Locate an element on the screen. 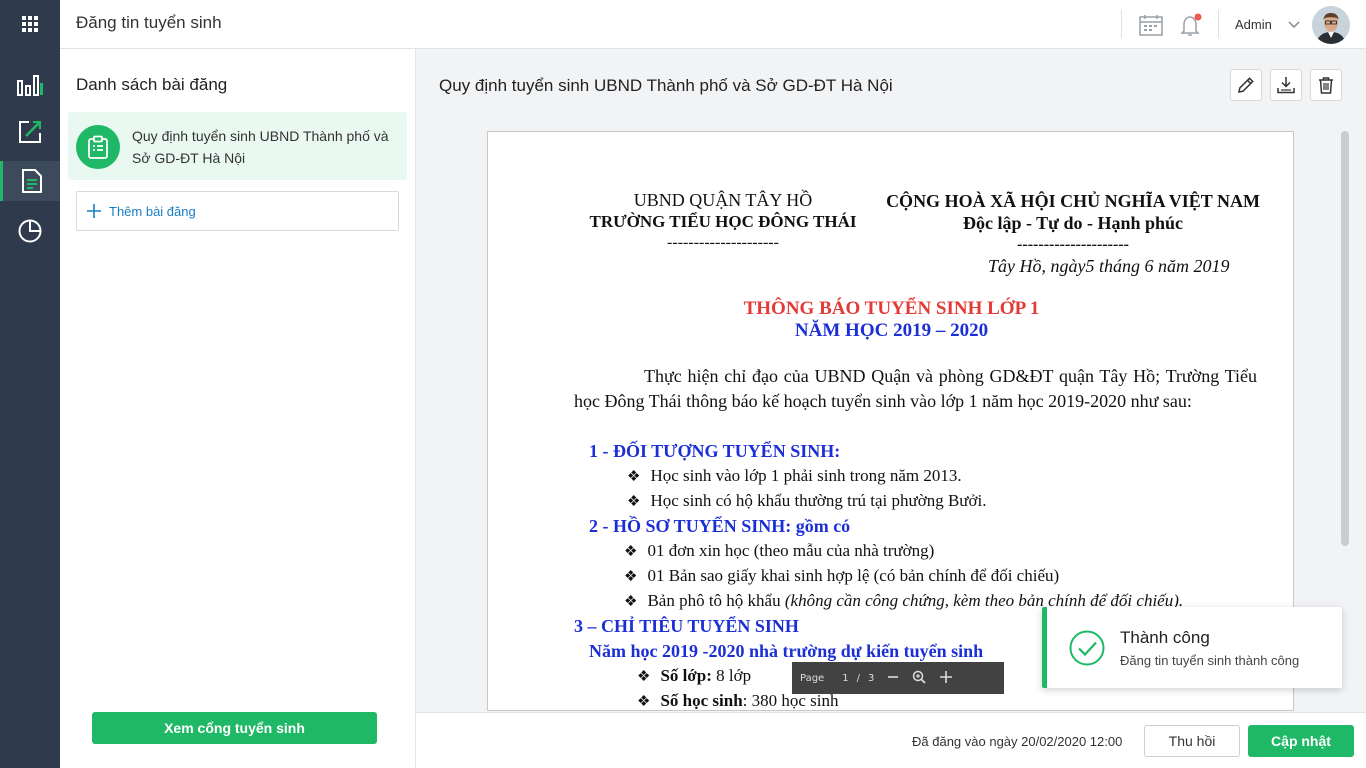 The height and width of the screenshot is (768, 1366). minus-icon is located at coordinates (893, 676).